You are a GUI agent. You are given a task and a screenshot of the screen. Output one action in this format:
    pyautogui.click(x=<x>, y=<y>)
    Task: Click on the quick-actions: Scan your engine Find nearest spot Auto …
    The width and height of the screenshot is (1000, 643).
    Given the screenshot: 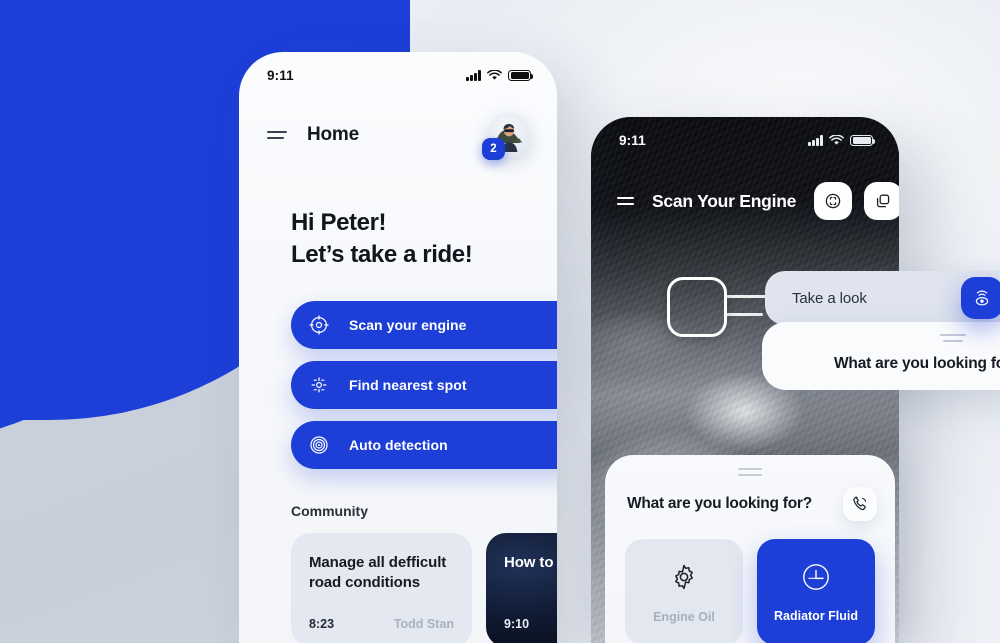 What is the action you would take?
    pyautogui.click(x=398, y=370)
    